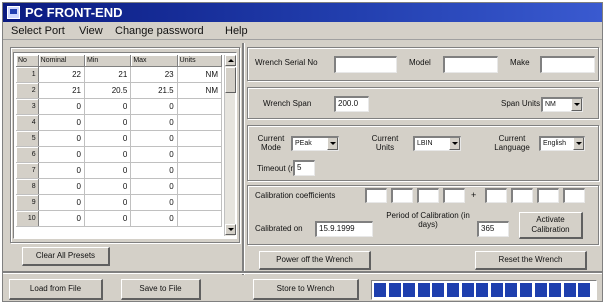 This screenshot has width=605, height=303. I want to click on coeff-b1-input, so click(496, 195).